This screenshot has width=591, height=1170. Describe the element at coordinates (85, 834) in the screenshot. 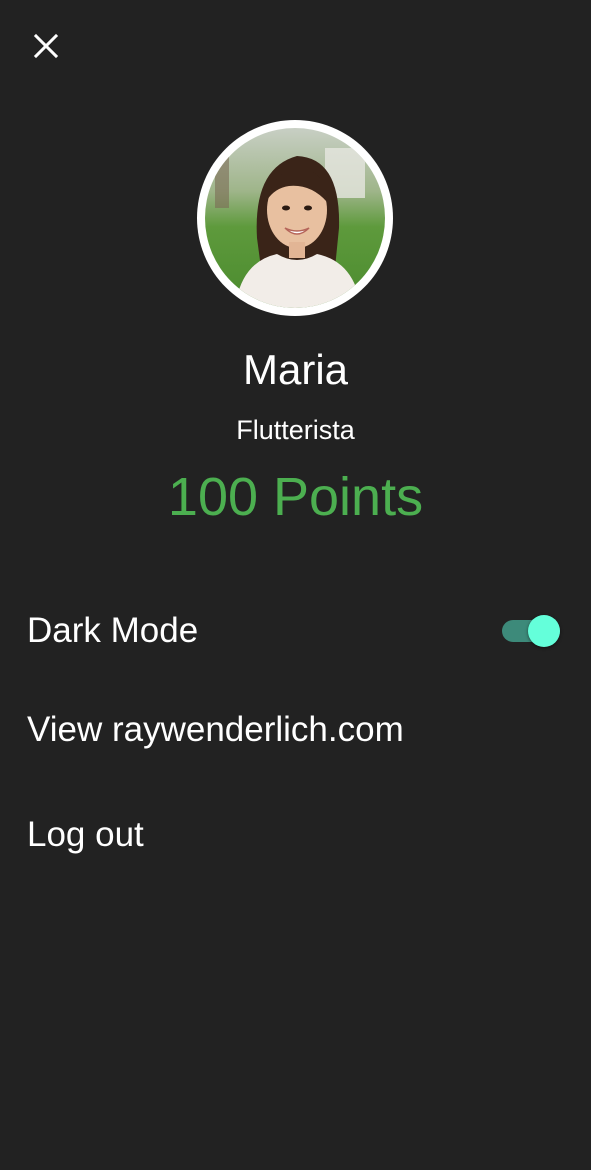

I see `logout-label: Log out` at that location.